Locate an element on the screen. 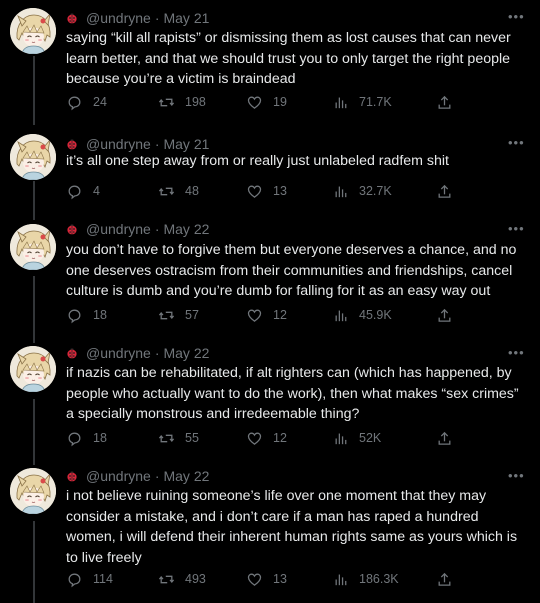  retweet-count: 198 is located at coordinates (195, 102).